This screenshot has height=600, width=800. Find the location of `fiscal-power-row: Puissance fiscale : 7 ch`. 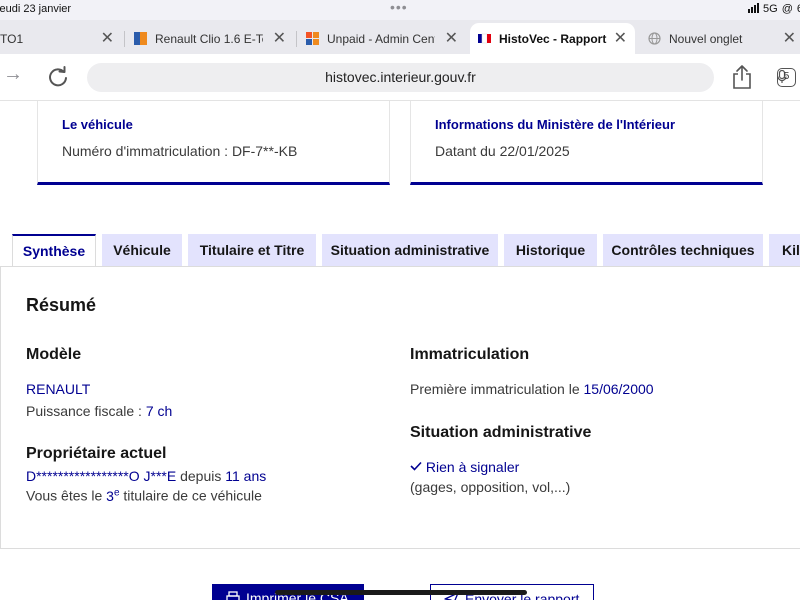

fiscal-power-row: Puissance fiscale : 7 ch is located at coordinates (99, 411).